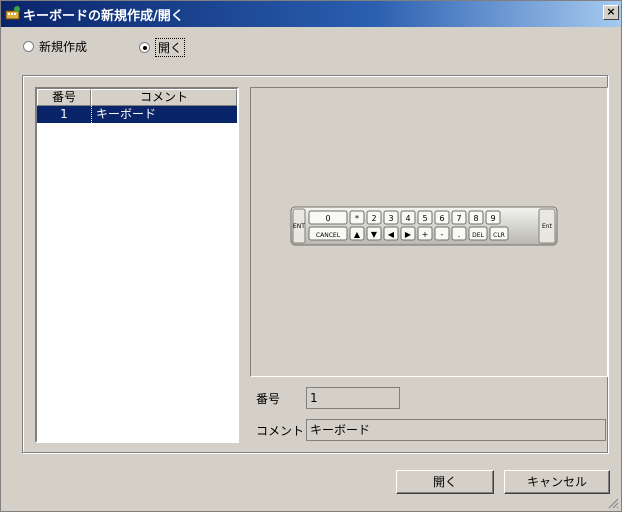 This screenshot has height=512, width=622. What do you see at coordinates (424, 218) in the screenshot?
I see `keyboard-top-key-5-label: 5` at bounding box center [424, 218].